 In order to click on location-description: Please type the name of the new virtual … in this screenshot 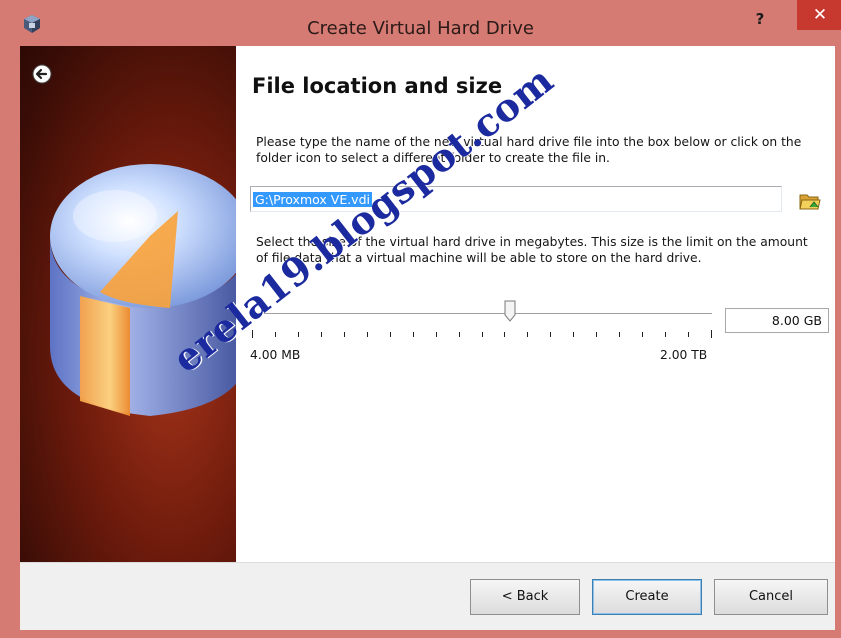, I will do `click(529, 150)`.